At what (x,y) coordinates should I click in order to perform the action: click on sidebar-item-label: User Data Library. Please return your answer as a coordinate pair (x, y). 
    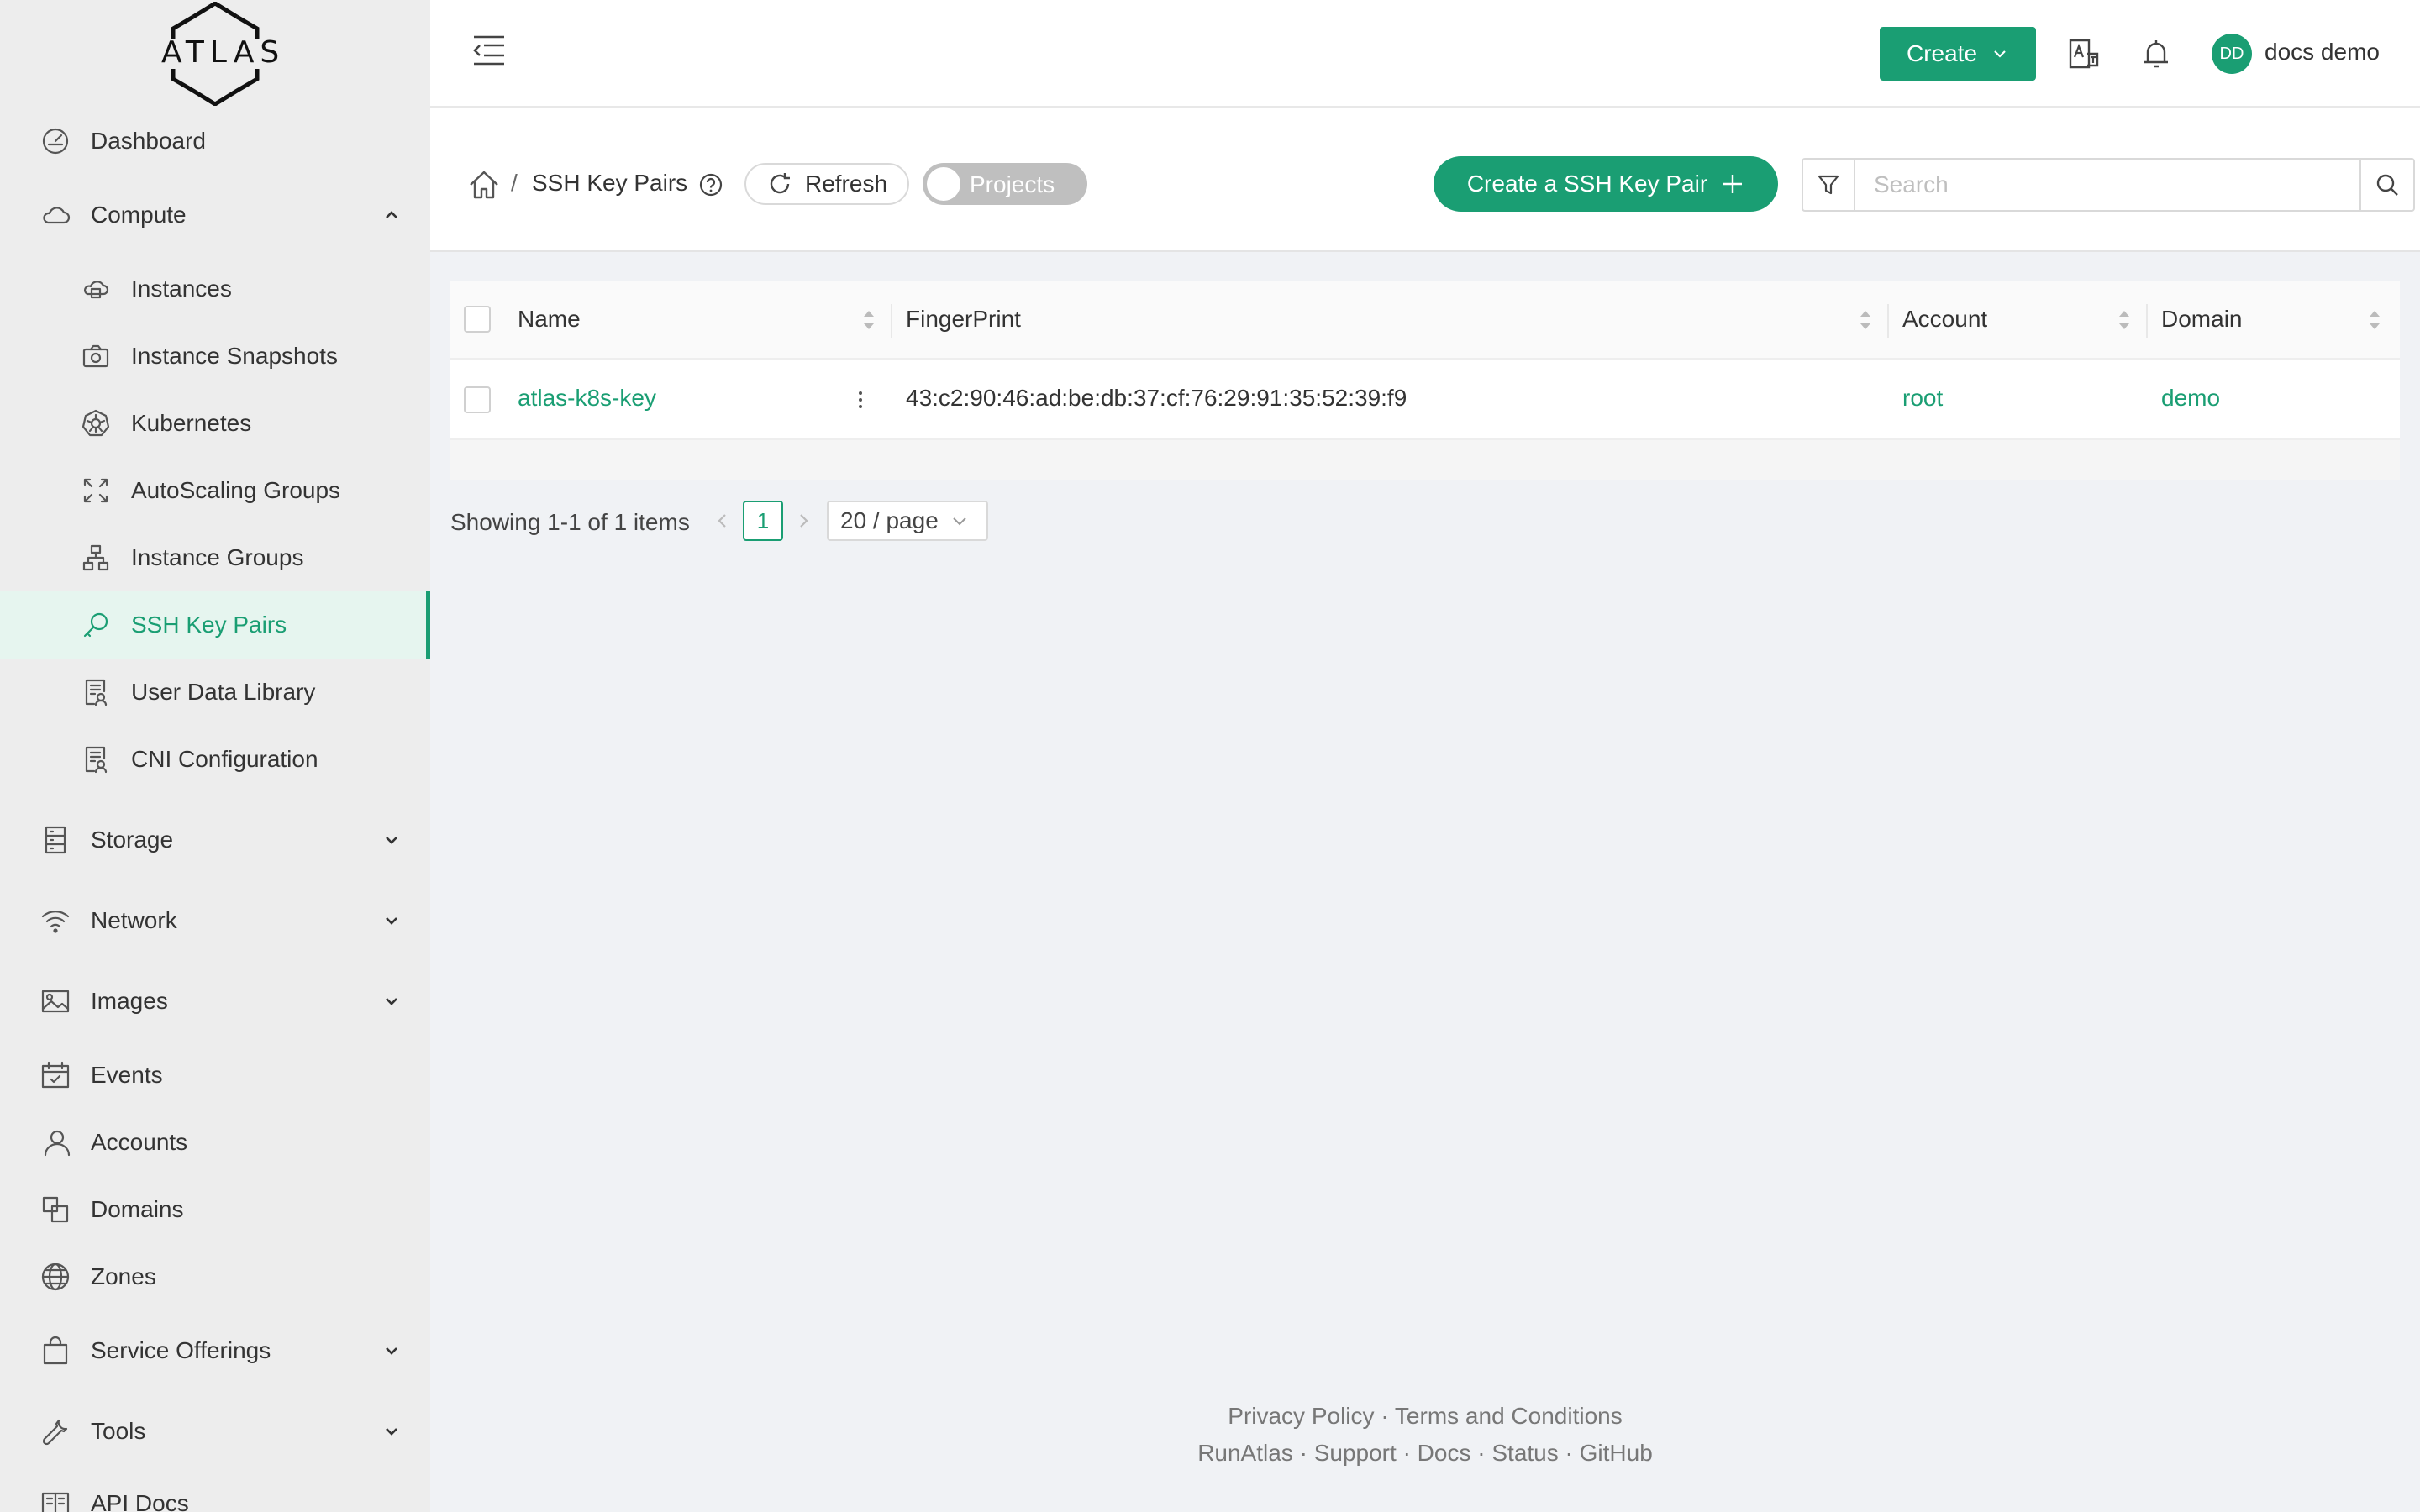
    Looking at the image, I should click on (224, 692).